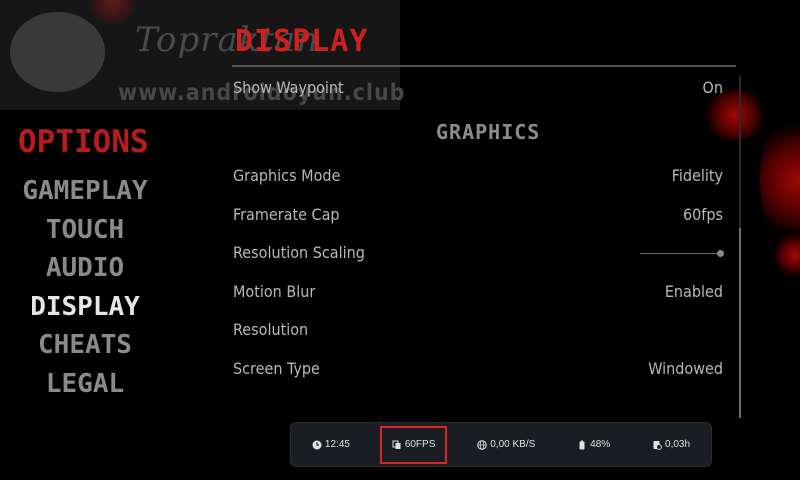  I want to click on menu-item-audio: AUDIO, so click(85, 268).